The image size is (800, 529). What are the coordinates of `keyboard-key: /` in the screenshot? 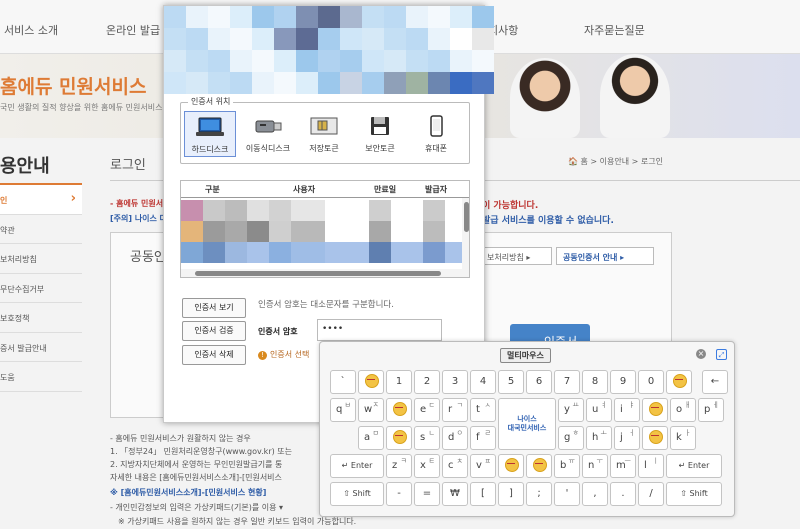 It's located at (651, 494).